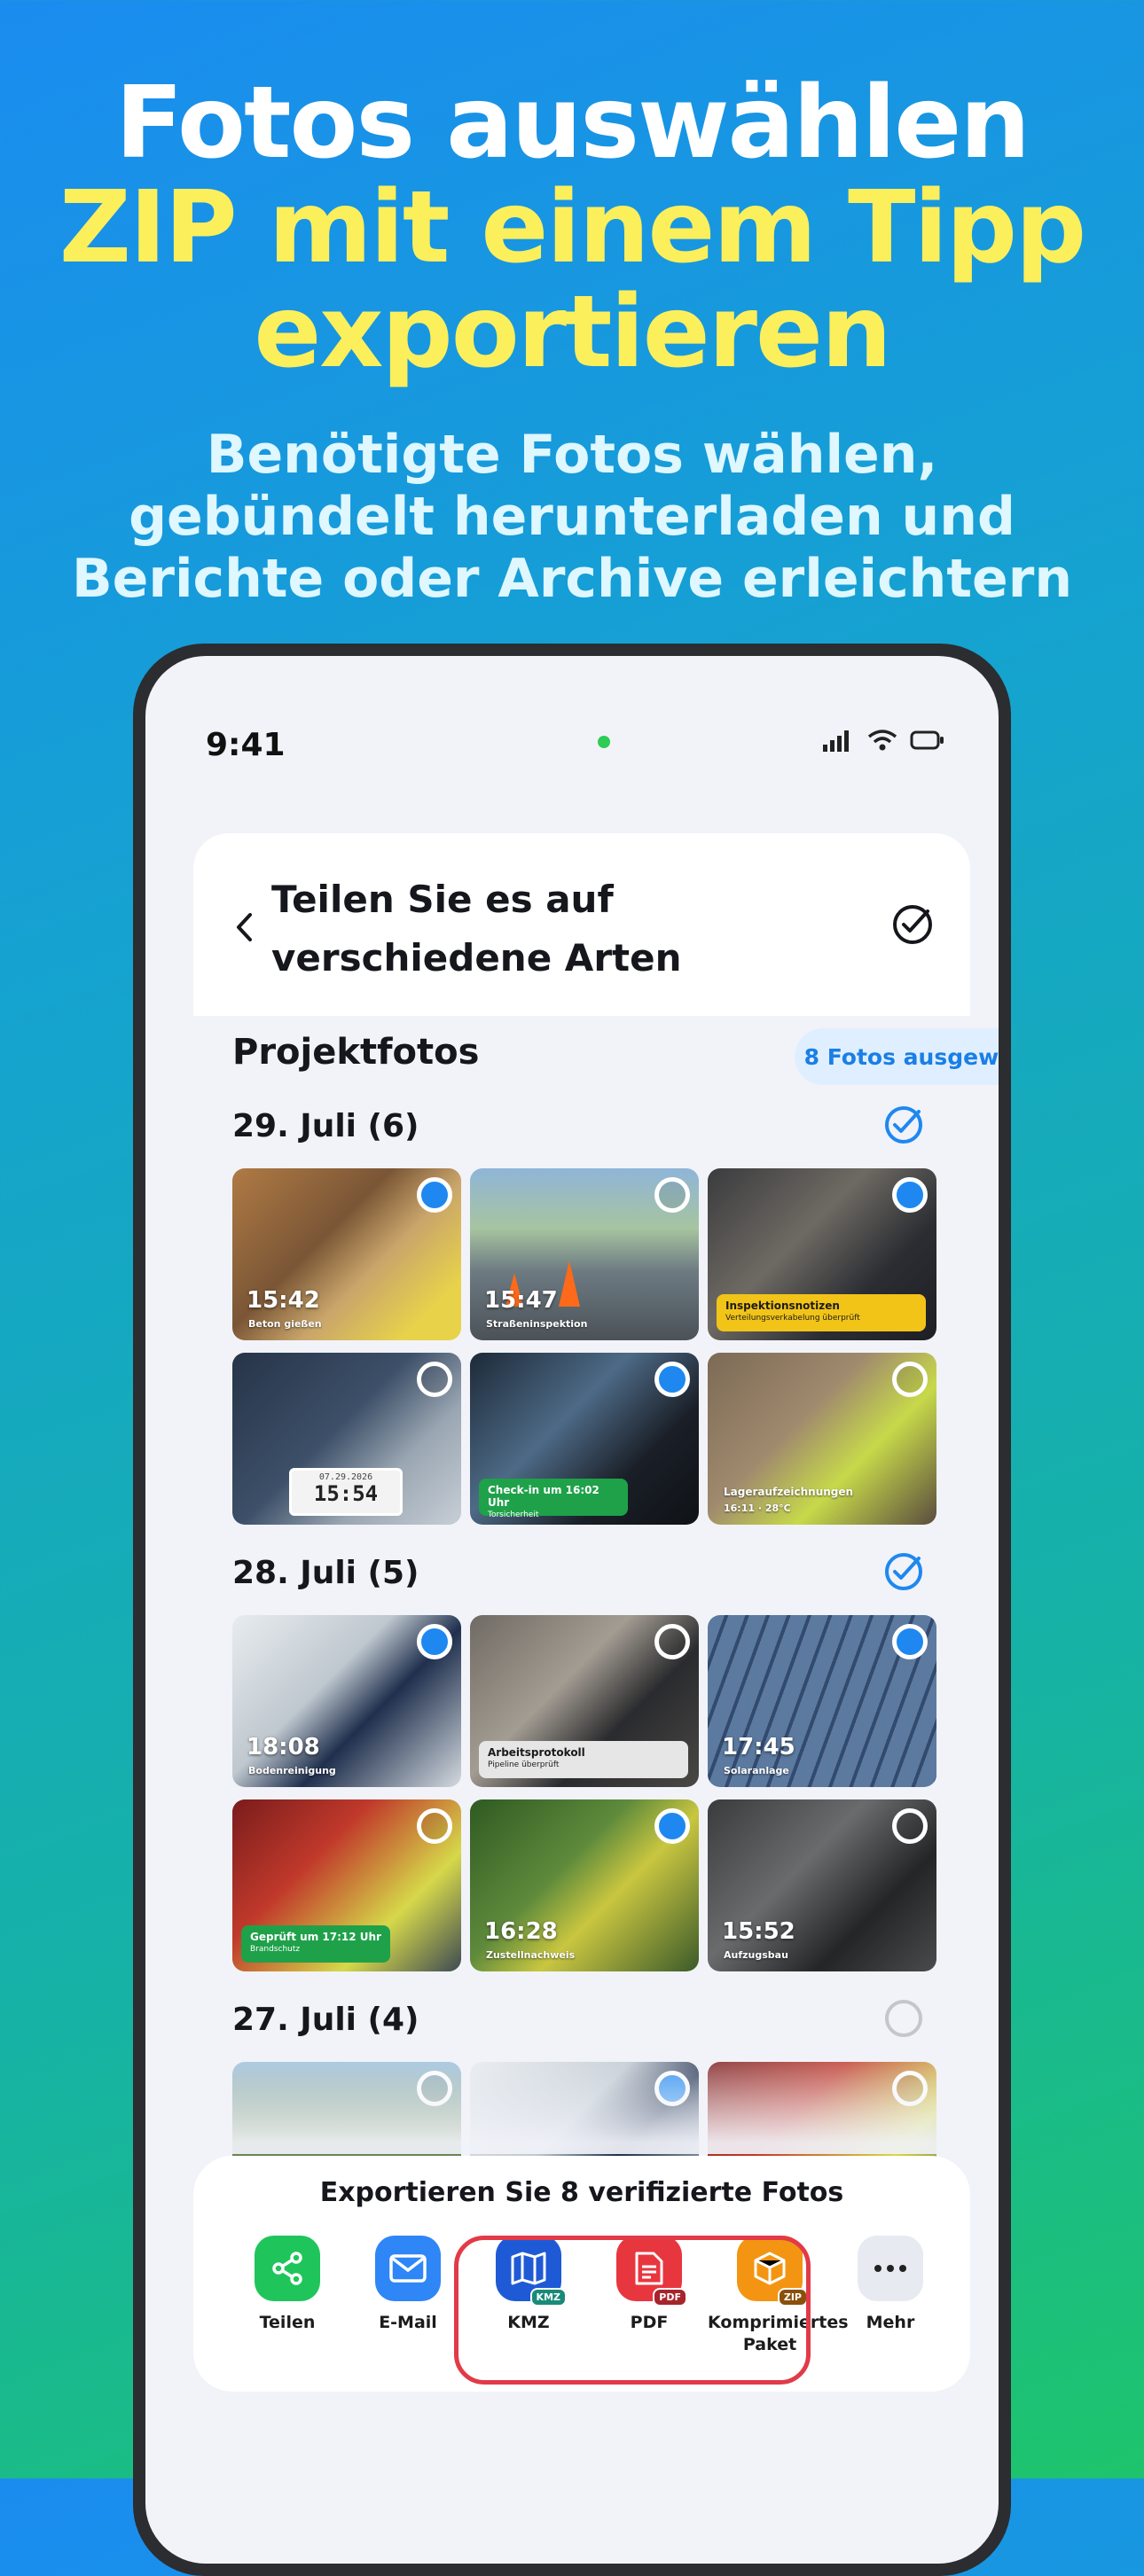 Image resolution: width=1144 pixels, height=2576 pixels. I want to click on date-stamp: 07.29.2026 15:54, so click(346, 1492).